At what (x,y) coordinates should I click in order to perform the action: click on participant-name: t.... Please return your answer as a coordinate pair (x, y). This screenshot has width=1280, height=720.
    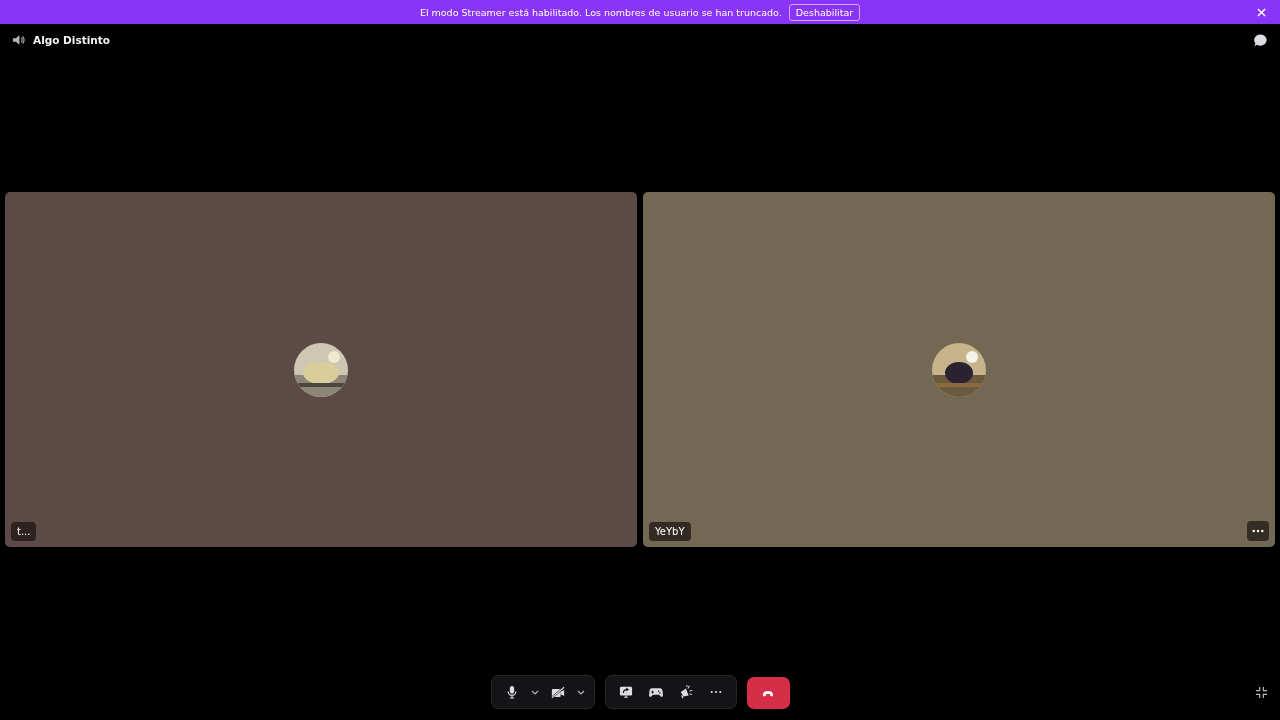
    Looking at the image, I should click on (24, 531).